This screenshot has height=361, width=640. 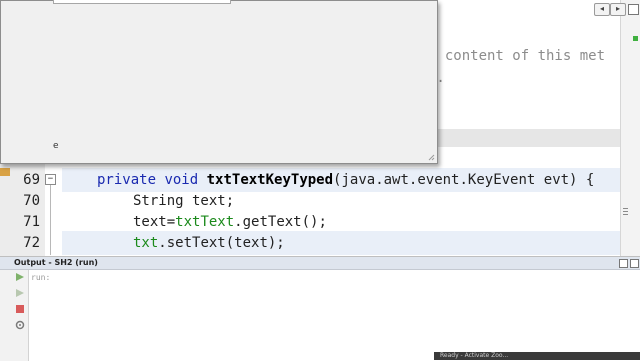 What do you see at coordinates (20, 293) in the screenshot?
I see `rerun-debug-icon` at bounding box center [20, 293].